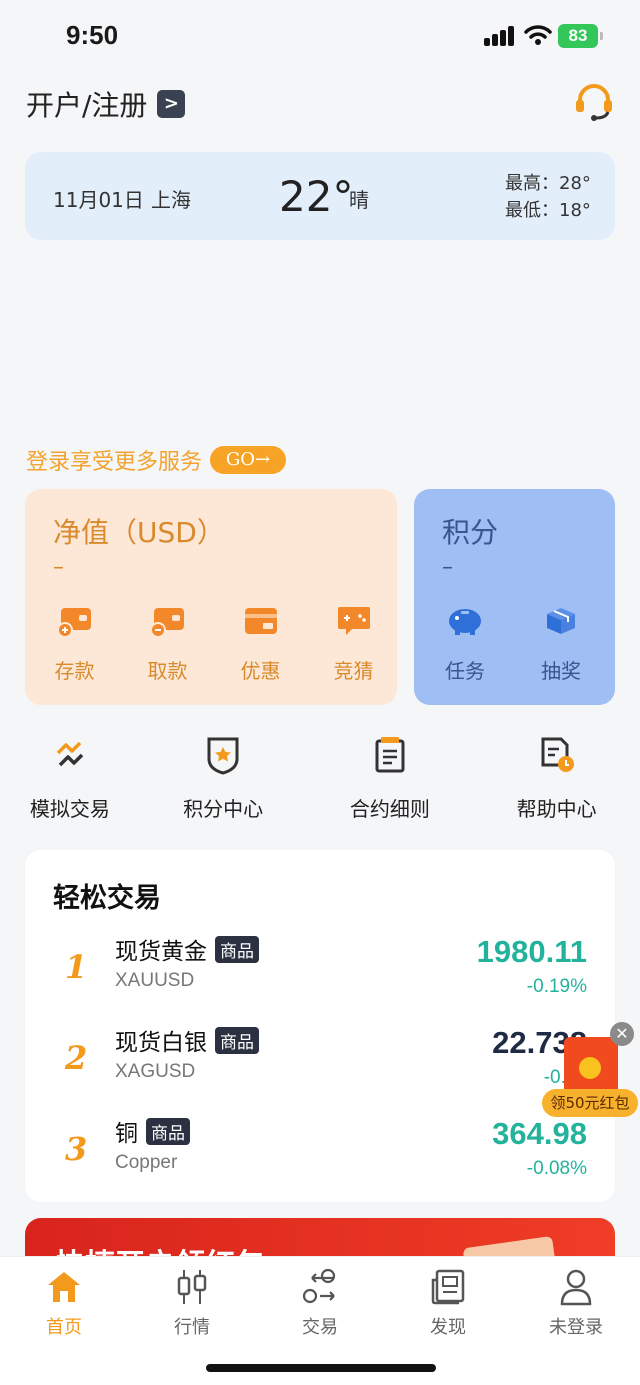  I want to click on withdraw-button: 取款, so click(167, 642).